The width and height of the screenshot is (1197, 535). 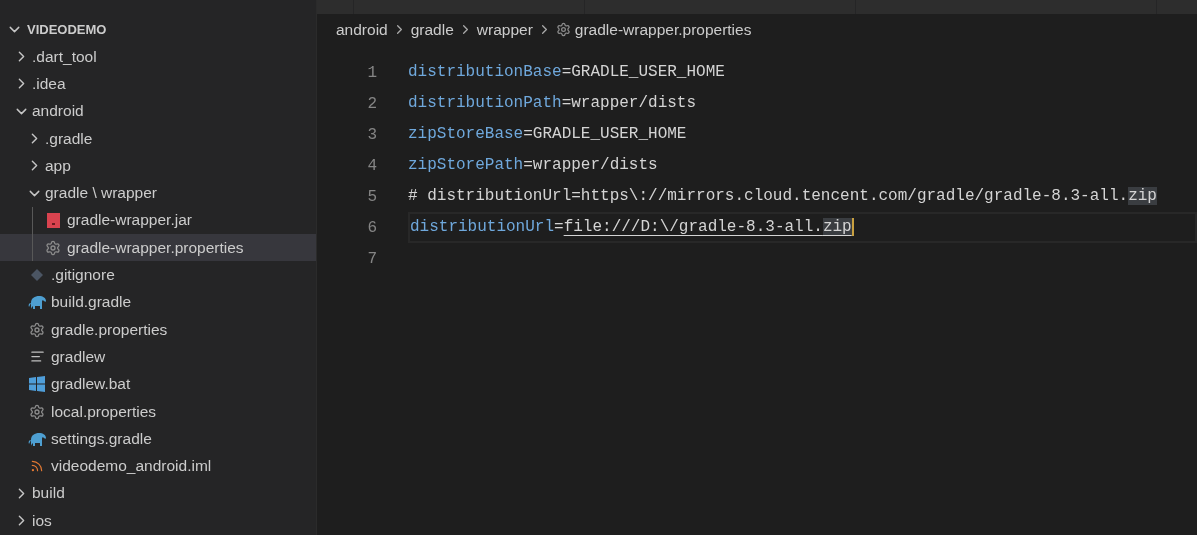 I want to click on file-name: gradlew.bat, so click(x=91, y=384).